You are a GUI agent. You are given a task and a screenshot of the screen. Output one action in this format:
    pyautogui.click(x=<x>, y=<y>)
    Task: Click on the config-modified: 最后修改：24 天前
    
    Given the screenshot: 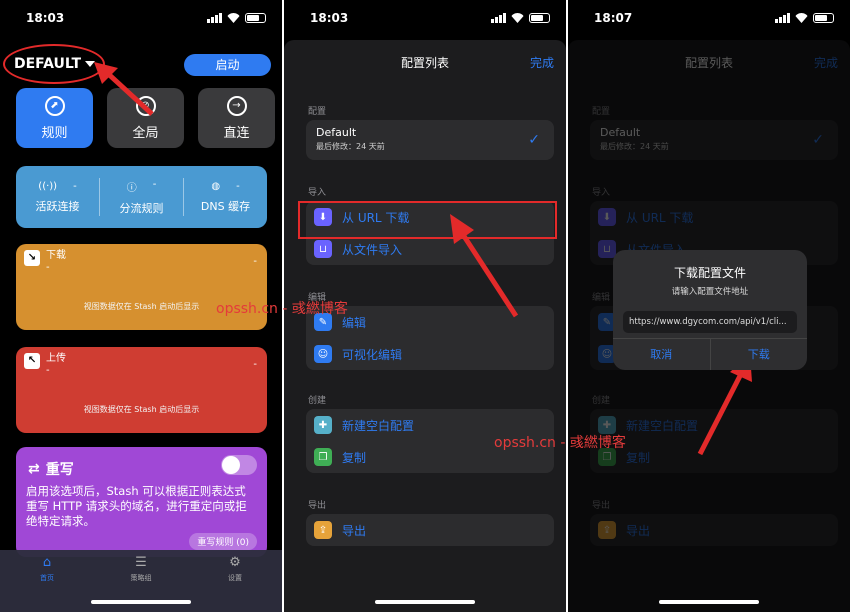 What is the action you would take?
    pyautogui.click(x=634, y=146)
    